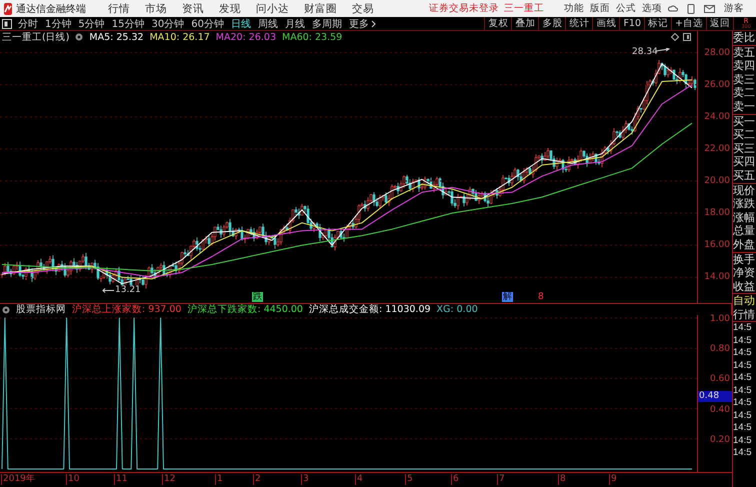  I want to click on price-axis-label: 22.00, so click(717, 149).